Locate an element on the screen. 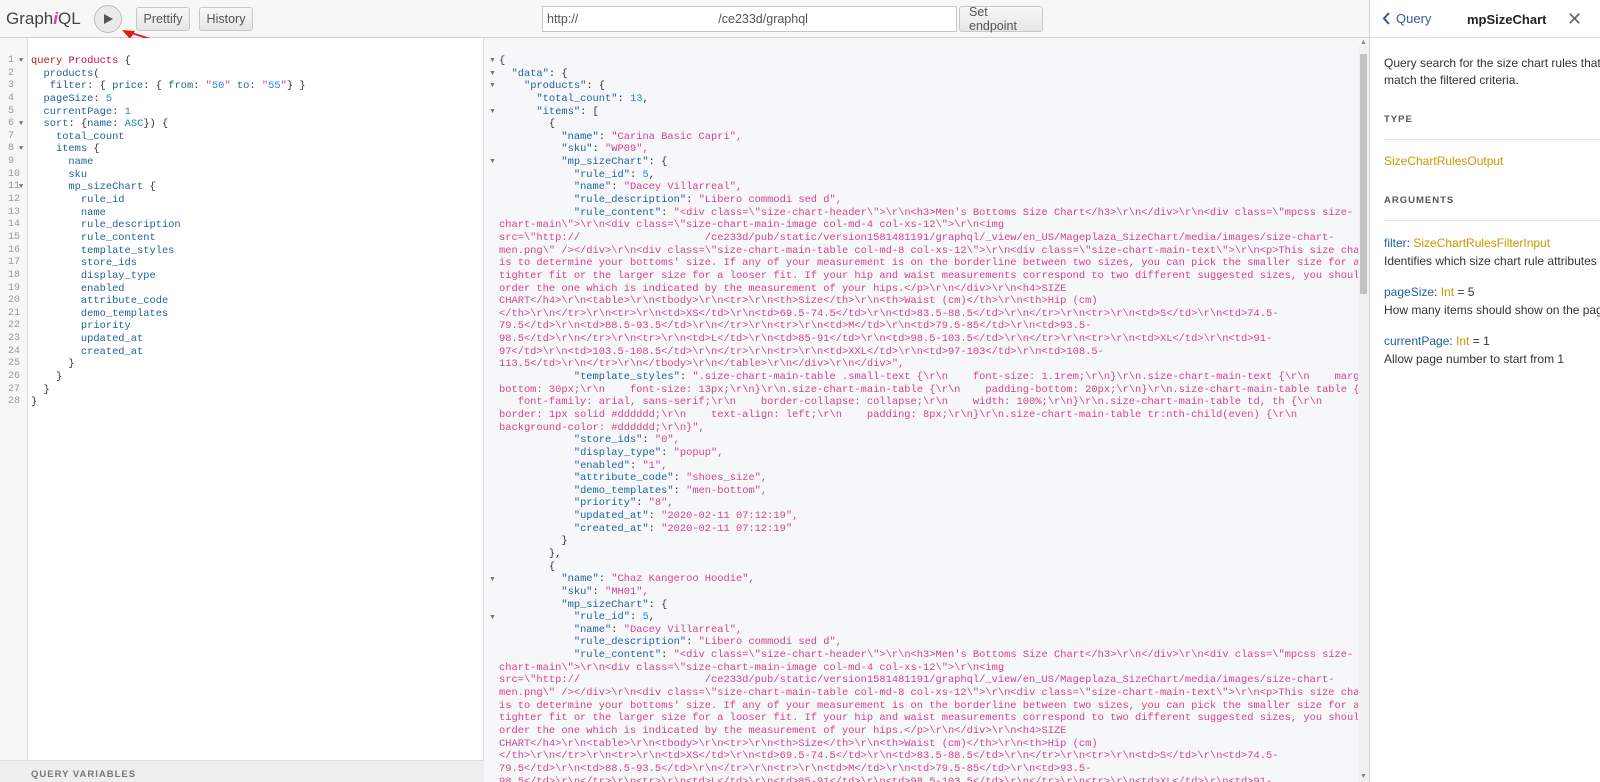  argument-name: pageSize is located at coordinates (1409, 292).